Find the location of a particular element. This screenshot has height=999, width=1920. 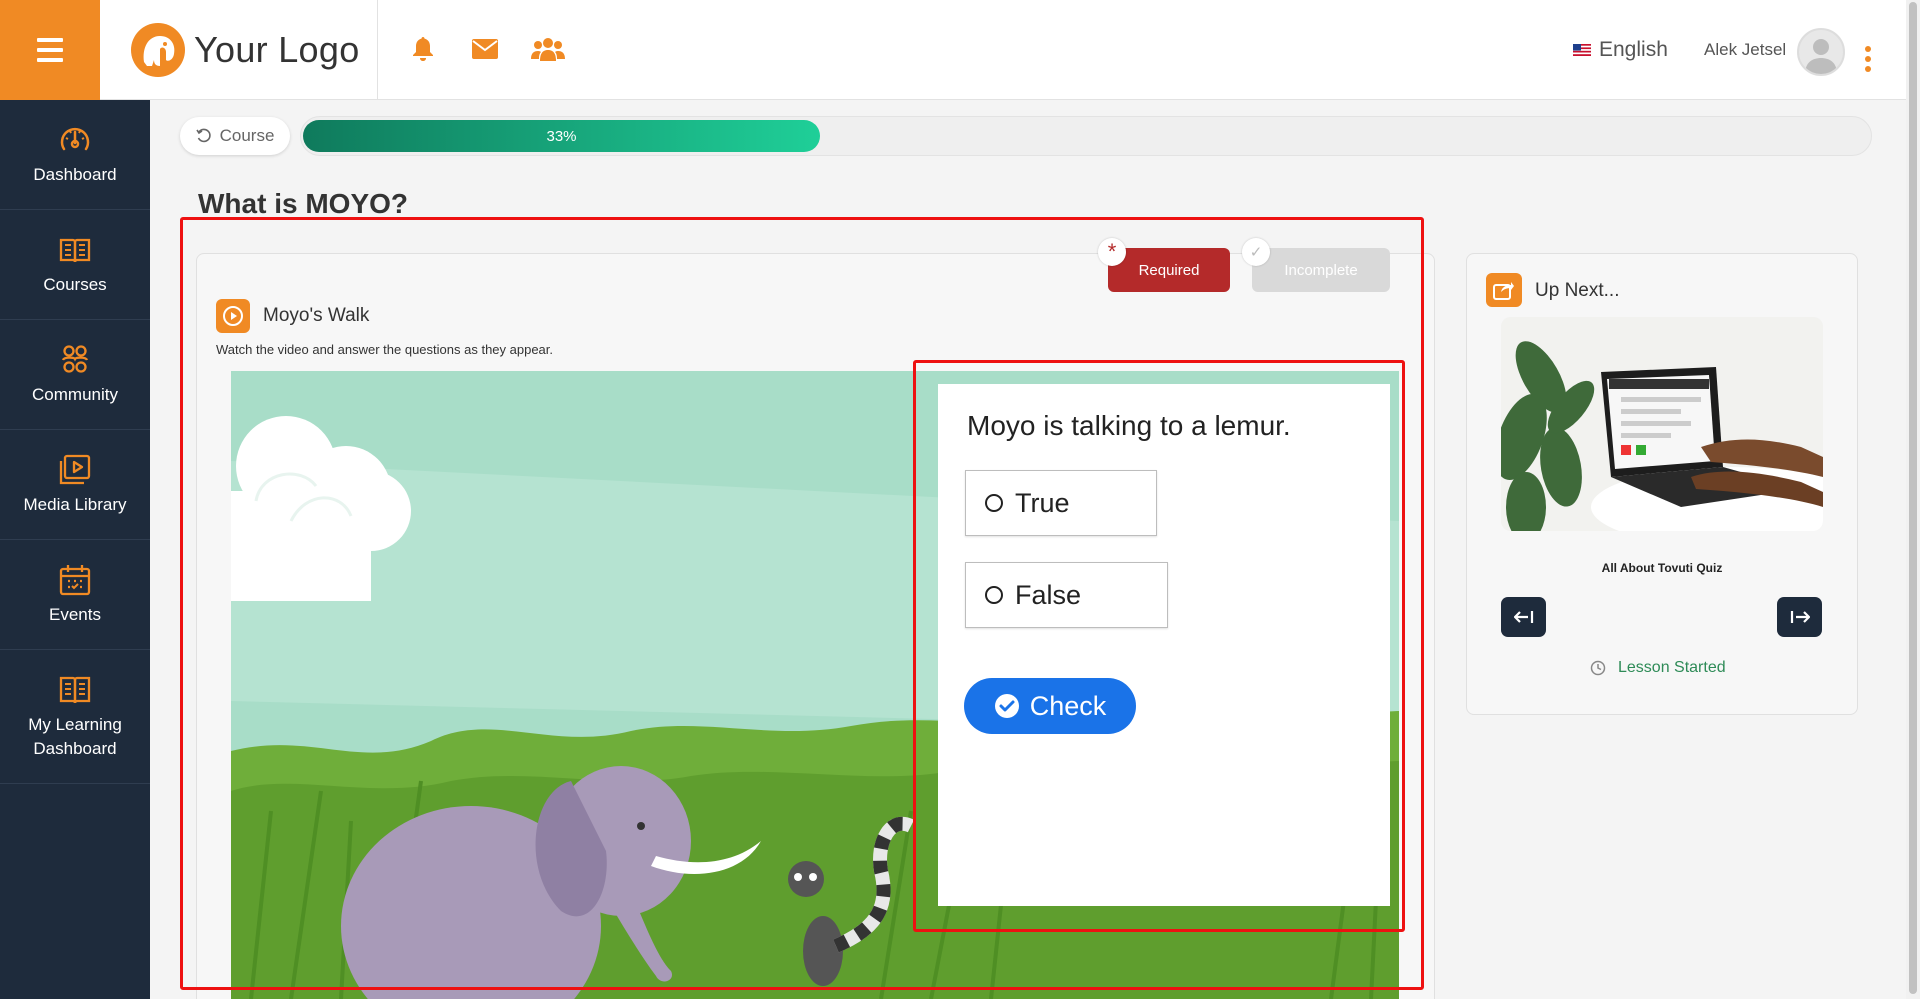

option-true: True is located at coordinates (1061, 503).